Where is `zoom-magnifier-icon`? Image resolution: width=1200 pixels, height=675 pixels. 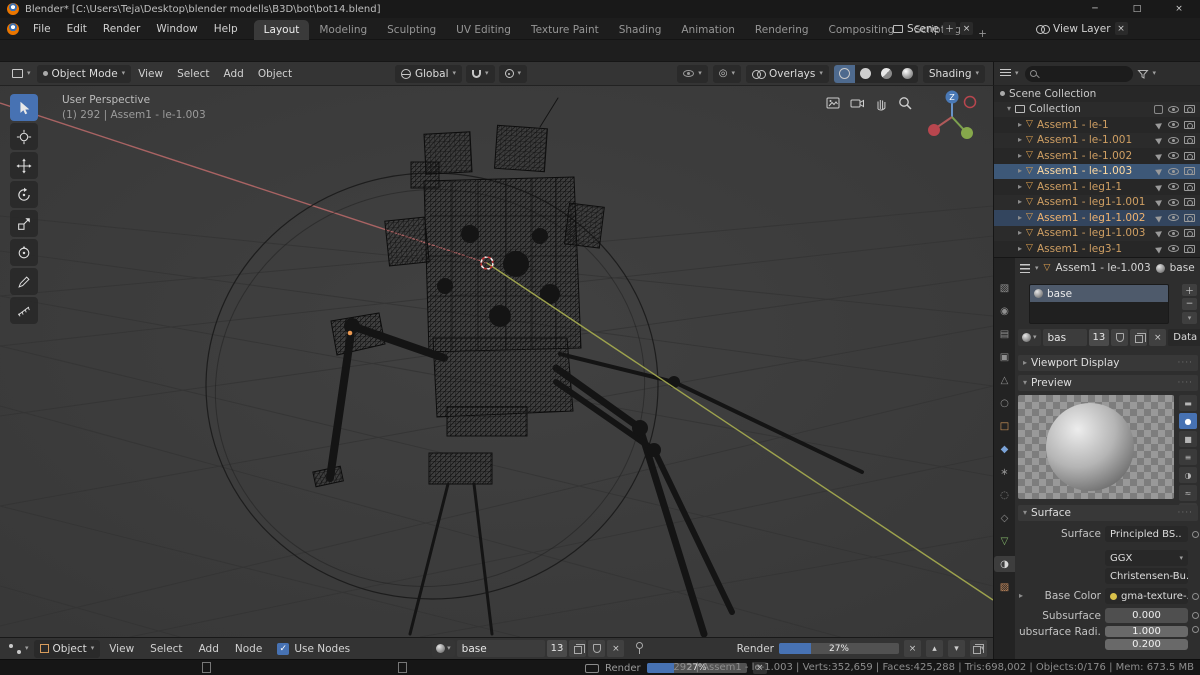
zoom-magnifier-icon is located at coordinates (905, 103).